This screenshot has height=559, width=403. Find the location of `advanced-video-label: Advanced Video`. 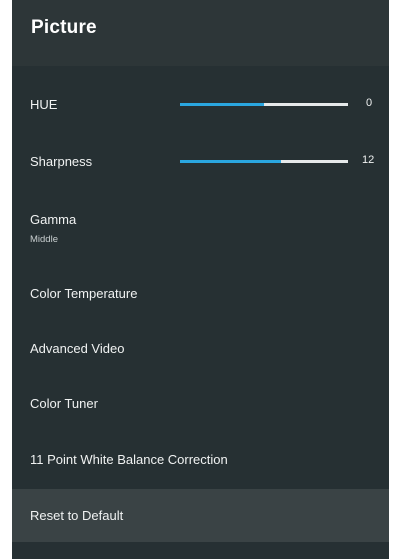

advanced-video-label: Advanced Video is located at coordinates (77, 348).